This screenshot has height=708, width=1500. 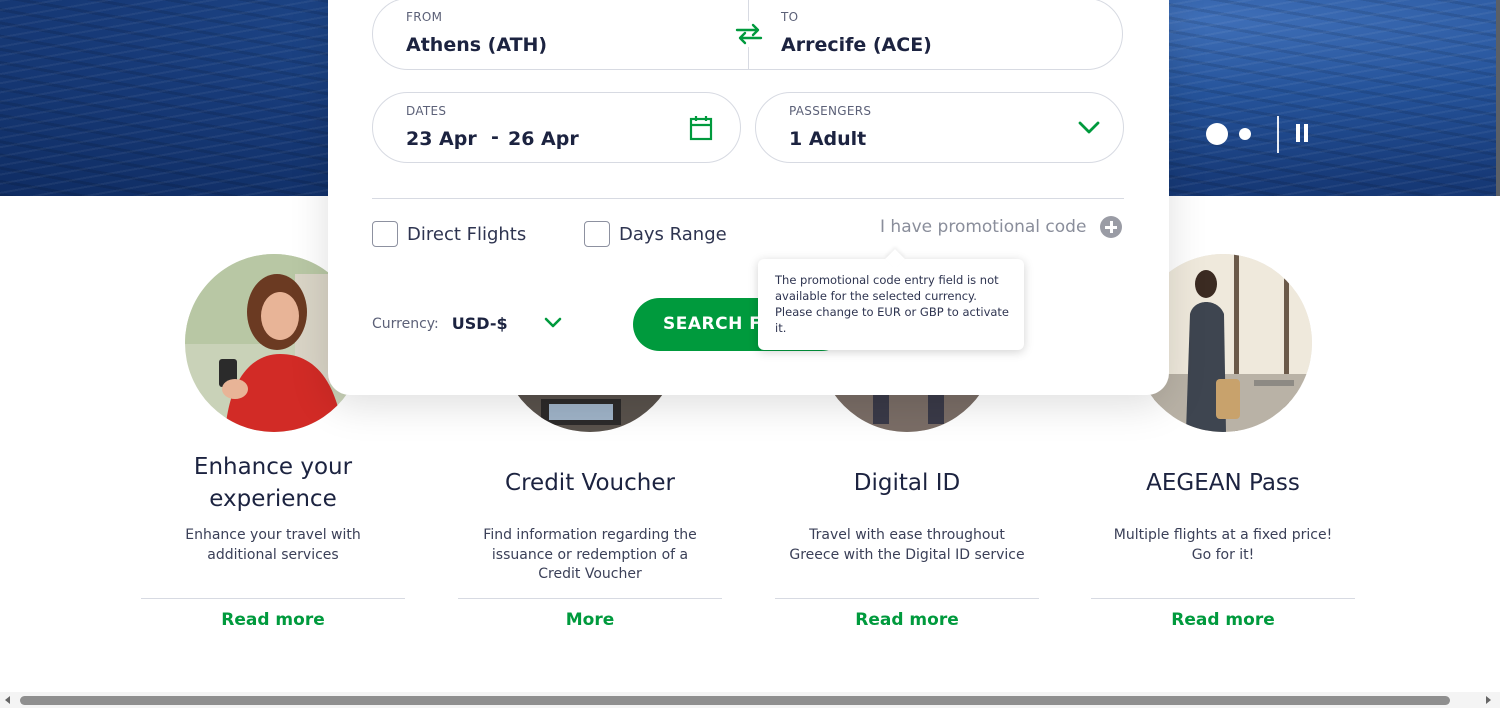 What do you see at coordinates (1217, 134) in the screenshot?
I see `carousel-dot-active` at bounding box center [1217, 134].